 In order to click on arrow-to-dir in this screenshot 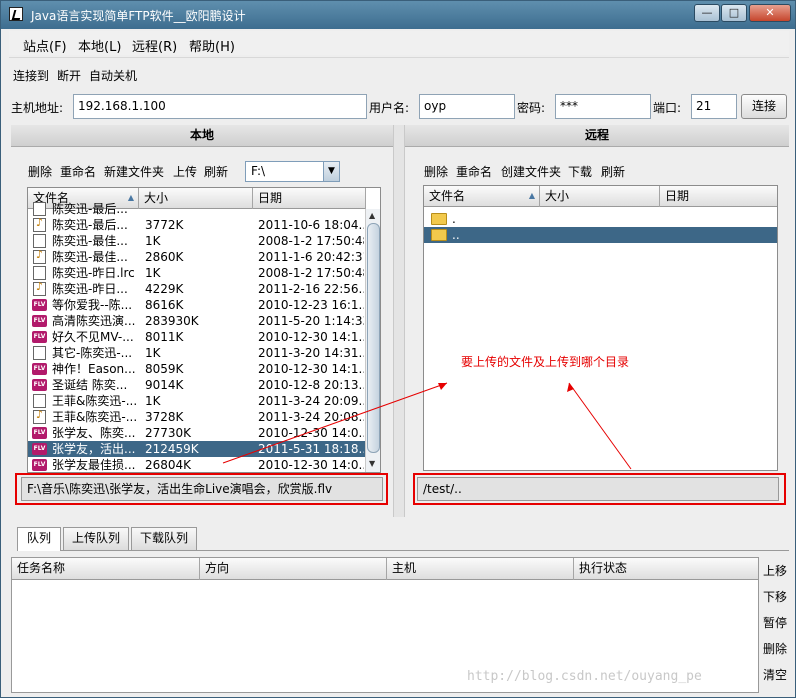, I will do `click(600, 426)`.